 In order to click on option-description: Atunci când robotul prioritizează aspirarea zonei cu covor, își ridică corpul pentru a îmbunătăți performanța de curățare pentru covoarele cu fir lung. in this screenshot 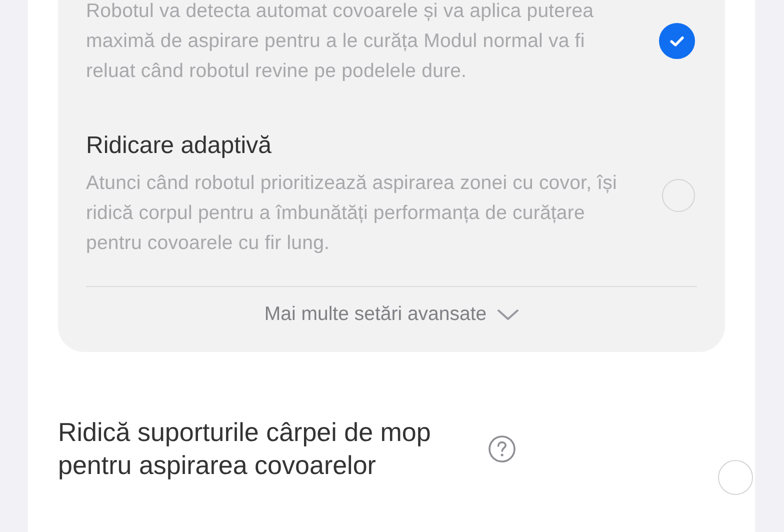, I will do `click(352, 213)`.